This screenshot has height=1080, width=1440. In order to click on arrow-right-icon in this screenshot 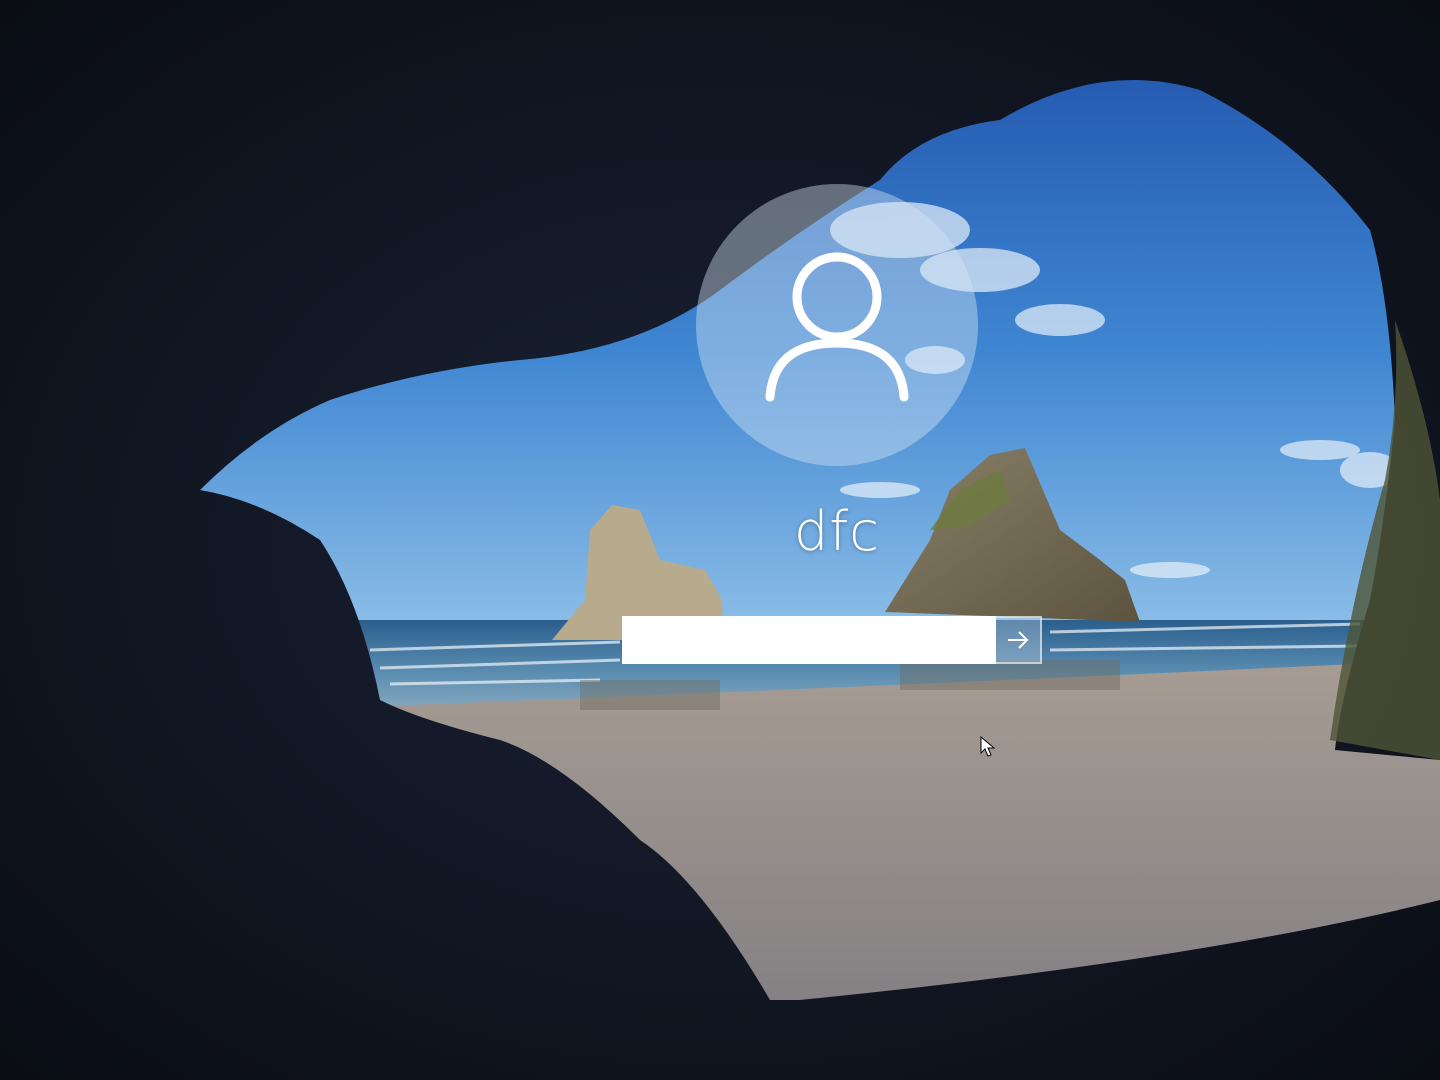, I will do `click(1018, 640)`.